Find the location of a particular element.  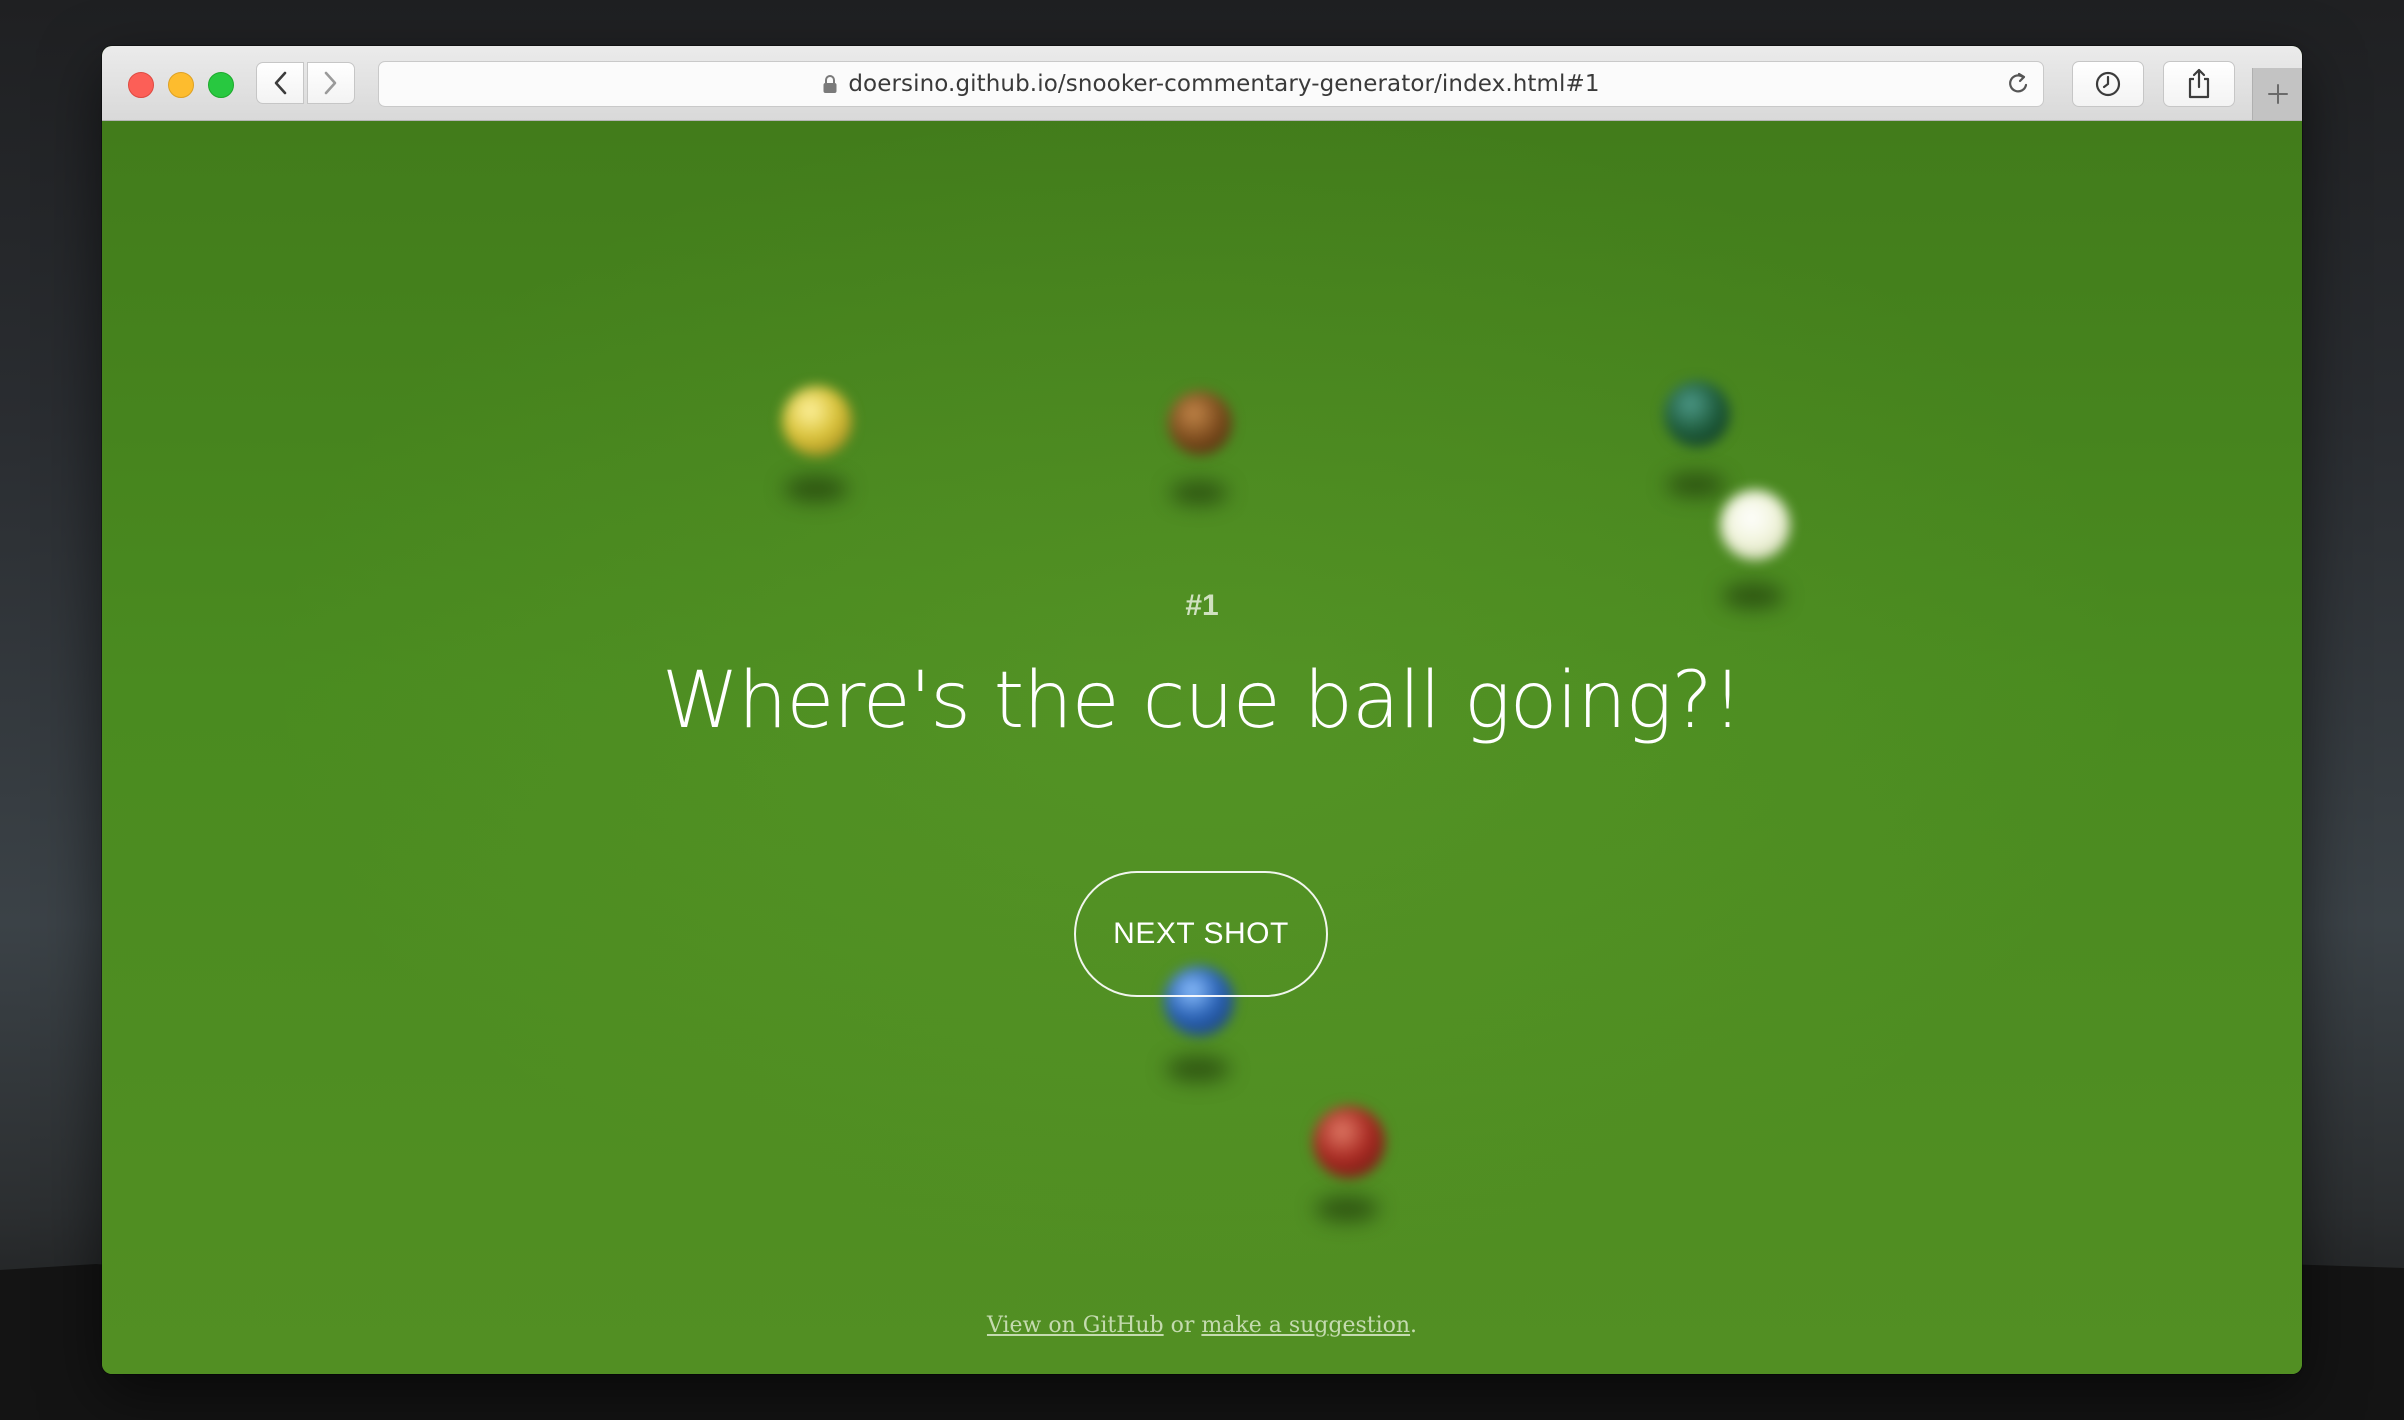

maximize-window-button is located at coordinates (221, 85).